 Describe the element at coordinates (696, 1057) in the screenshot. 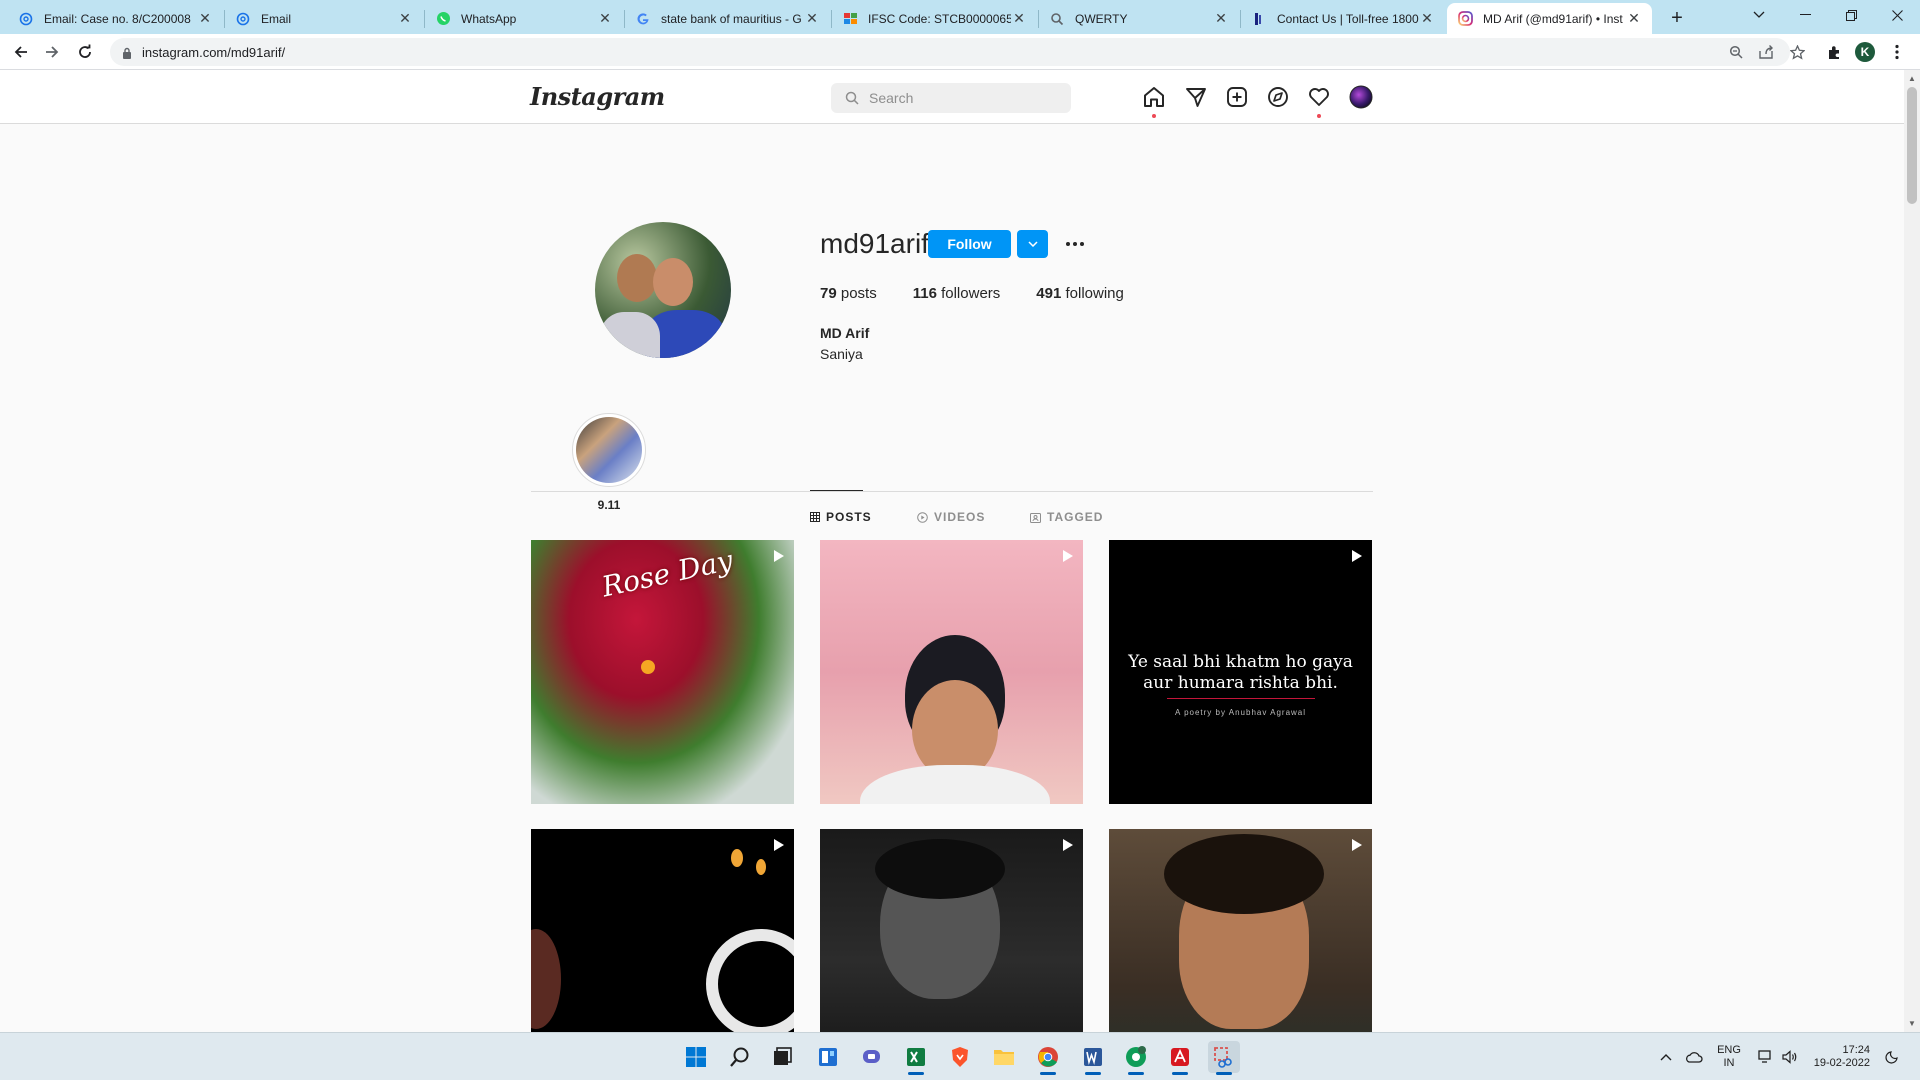

I see `start-icon` at that location.